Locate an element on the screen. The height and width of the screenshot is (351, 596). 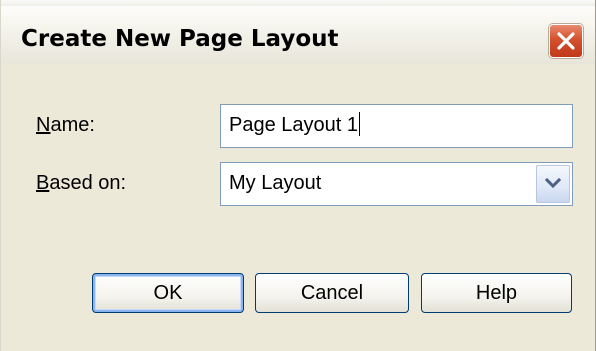
name-label-mnemonic: N is located at coordinates (43, 125).